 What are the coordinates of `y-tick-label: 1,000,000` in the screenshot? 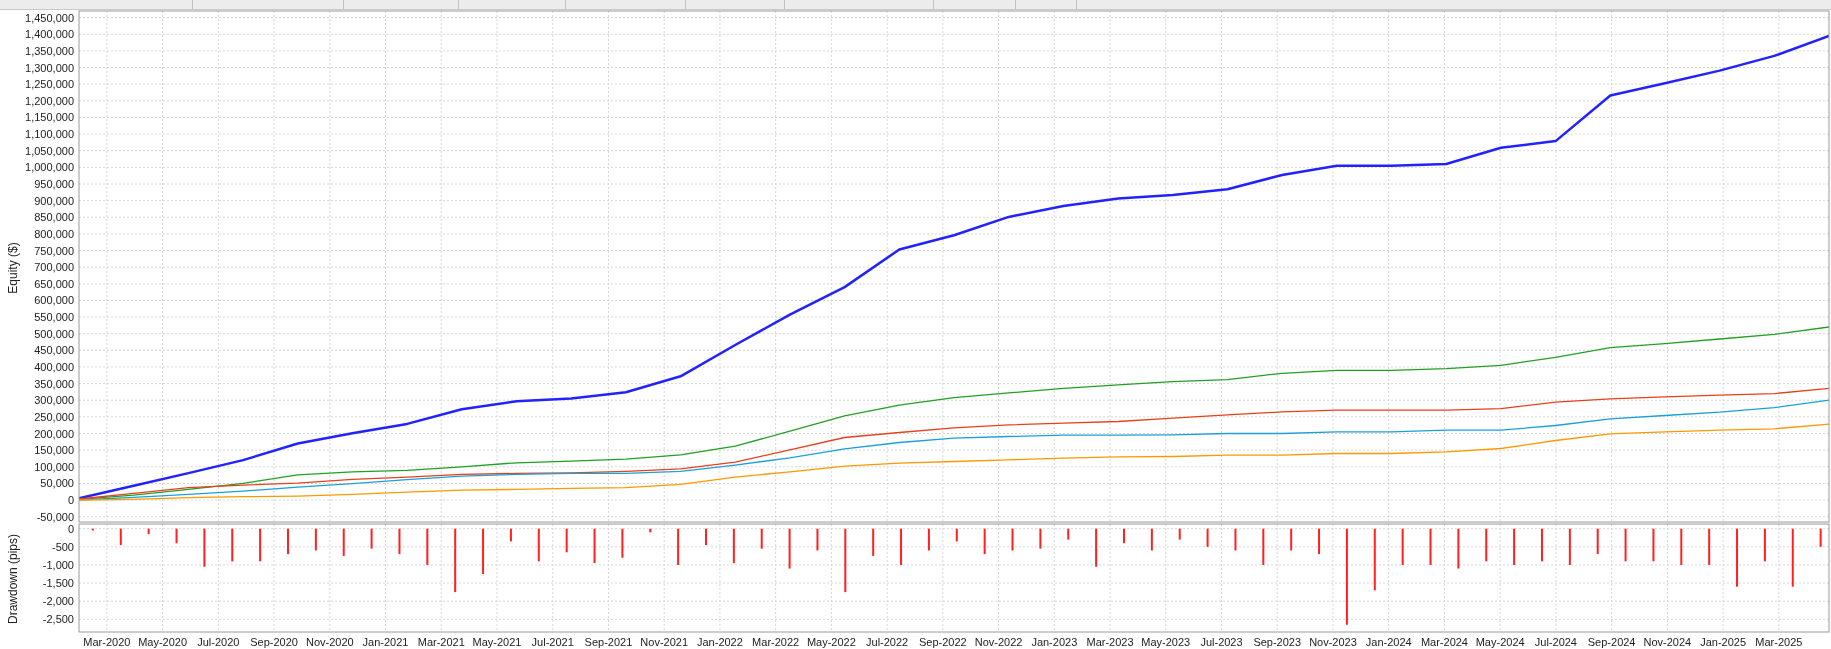 It's located at (49, 167).